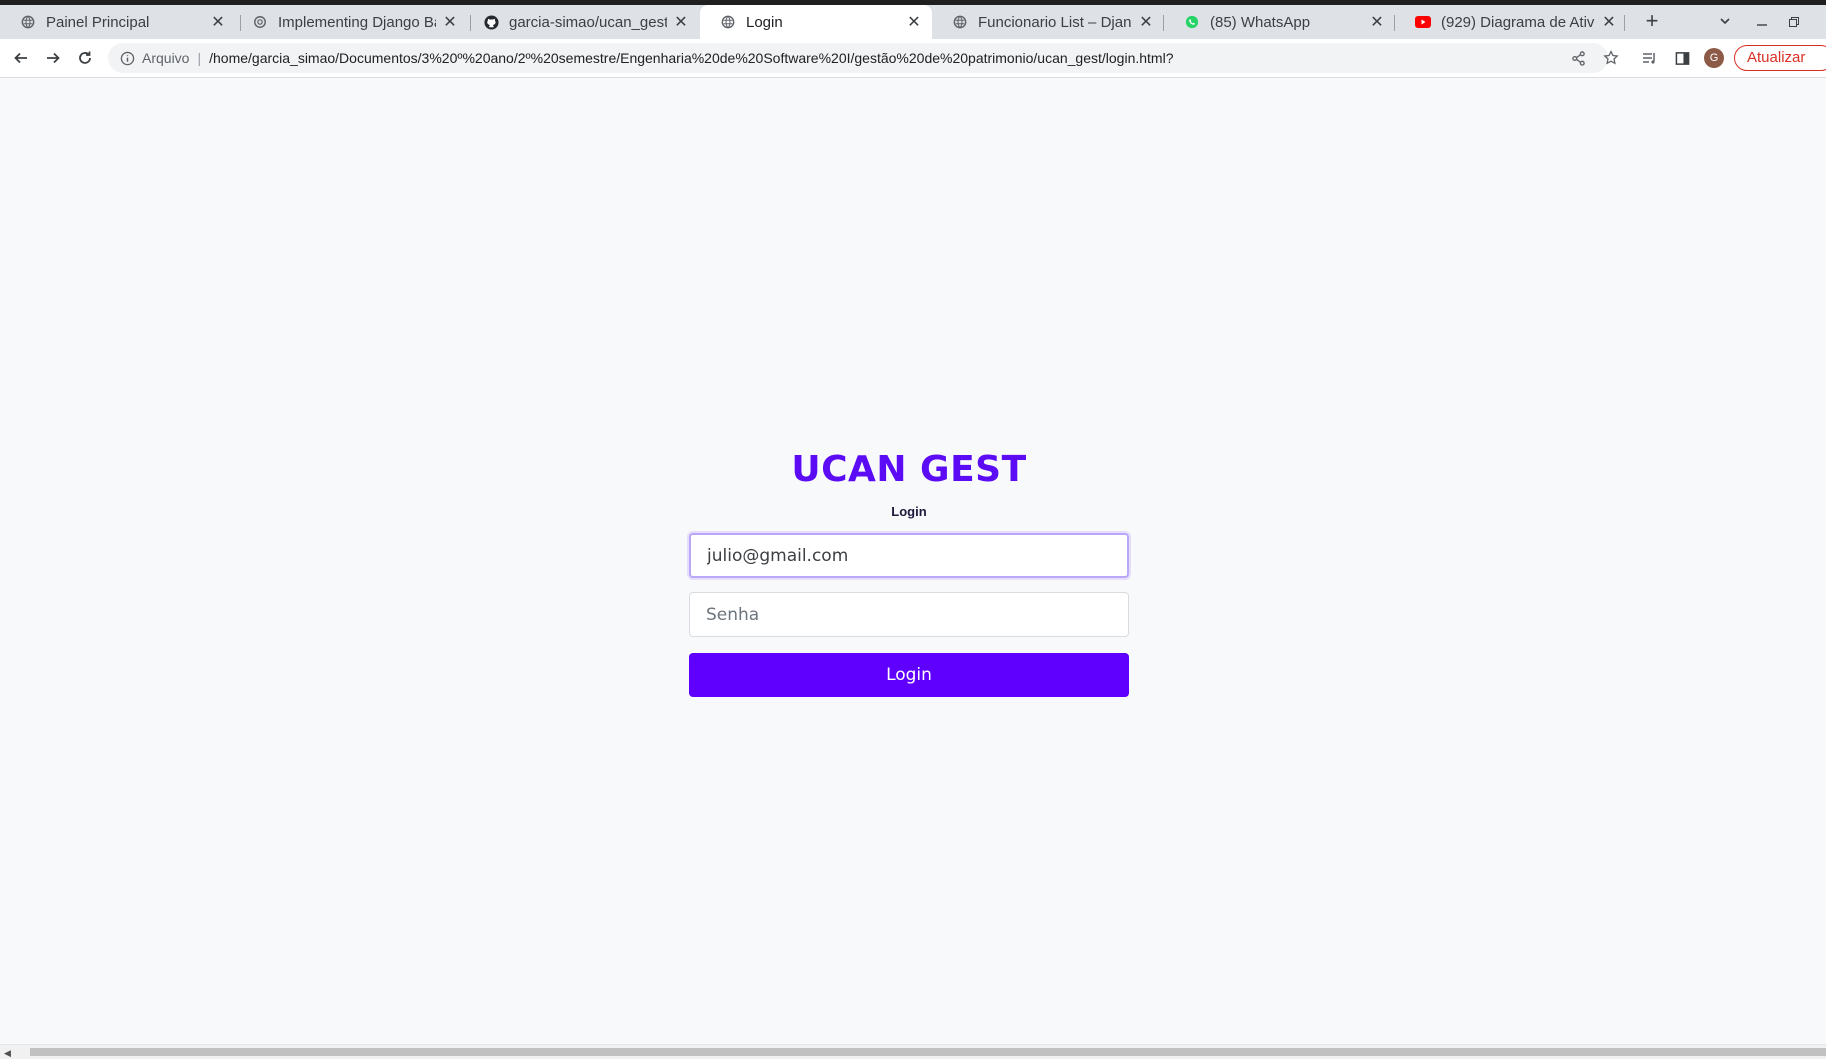 The width and height of the screenshot is (1826, 1059). I want to click on update-button: Atualizar, so click(1780, 58).